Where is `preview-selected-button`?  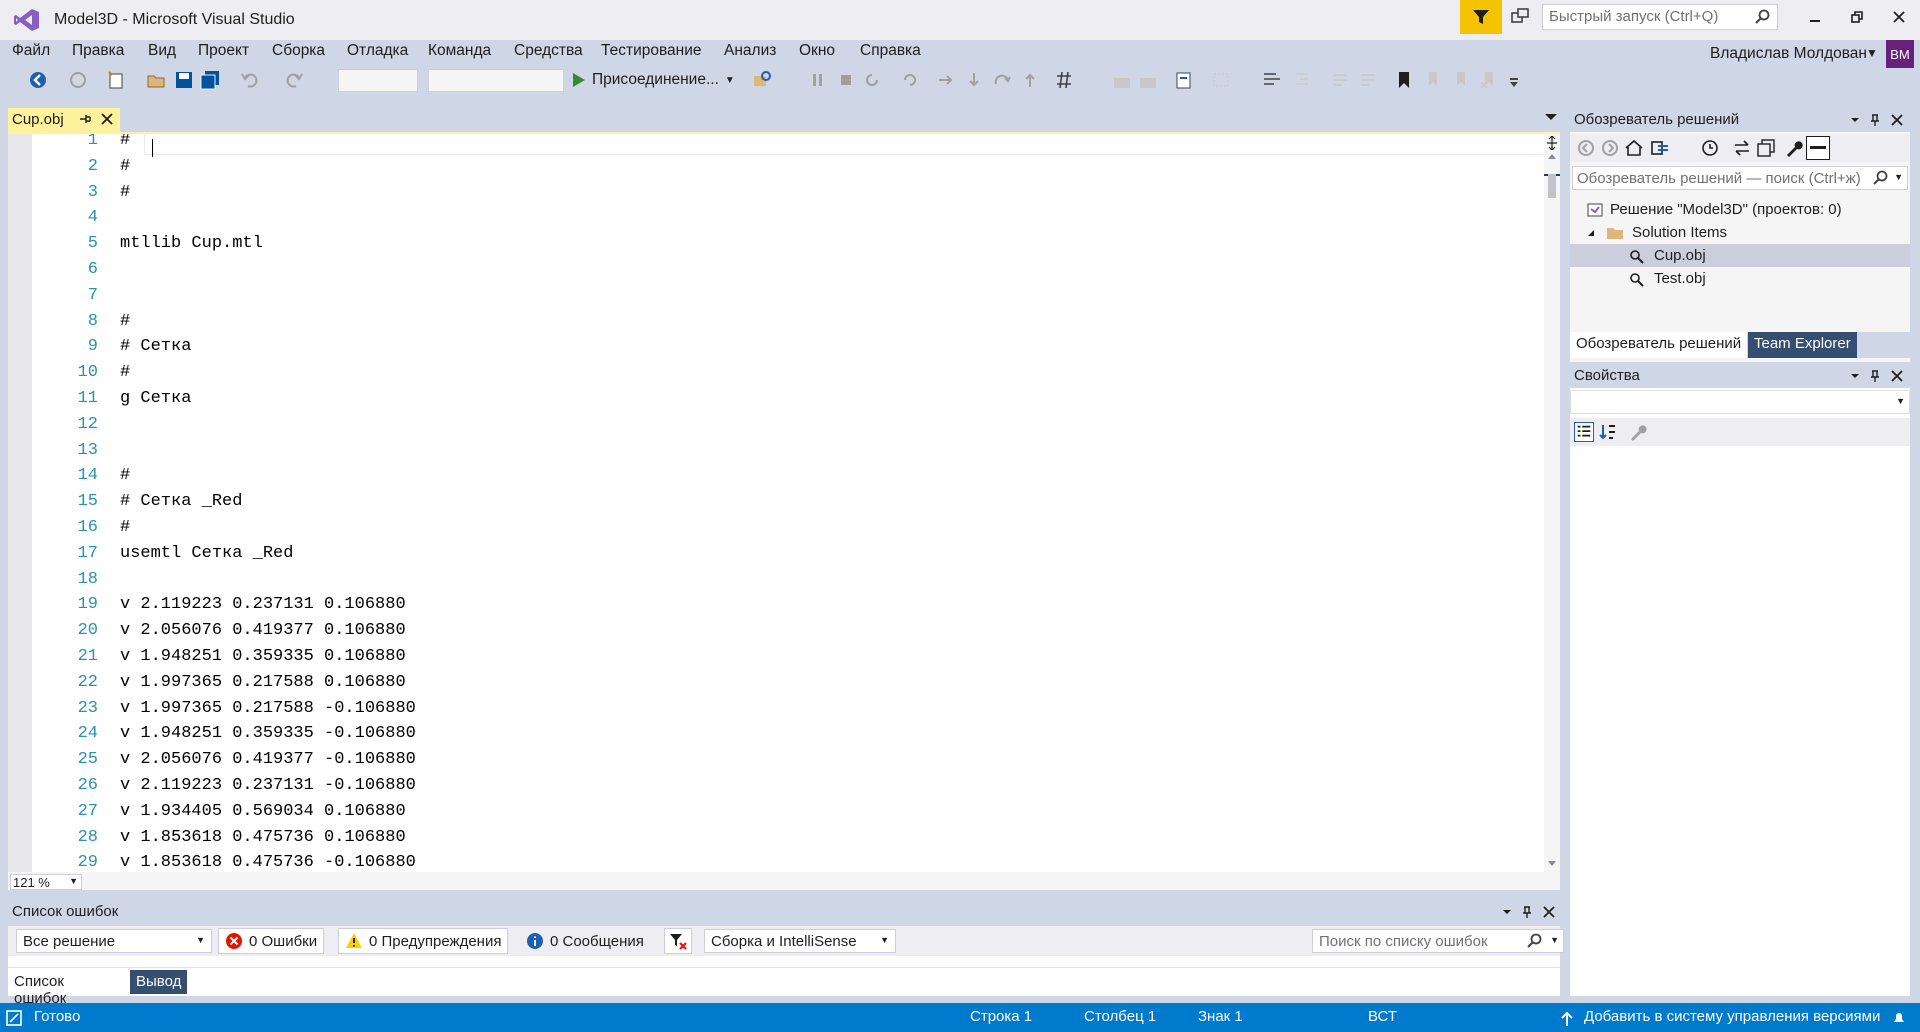 preview-selected-button is located at coordinates (1818, 148).